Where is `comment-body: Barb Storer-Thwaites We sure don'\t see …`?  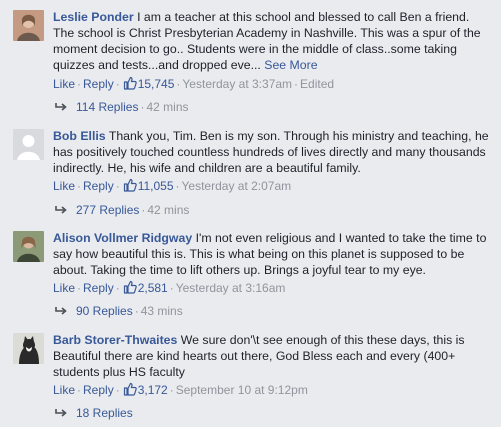 comment-body: Barb Storer-Thwaites We sure don'\t see … is located at coordinates (273, 356).